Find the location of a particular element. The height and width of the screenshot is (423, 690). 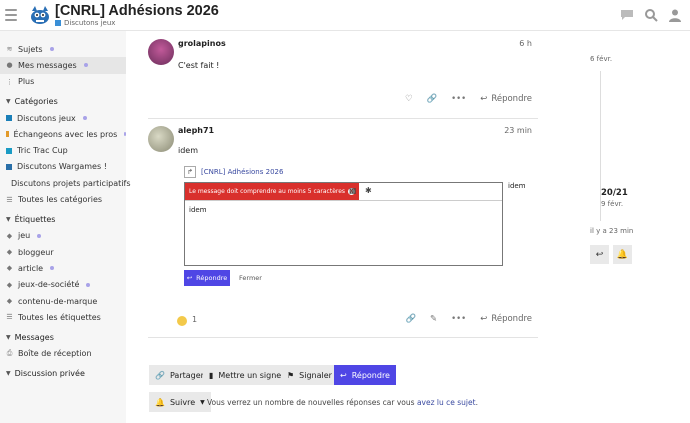

layers-icon: ≋ is located at coordinates (9, 49).